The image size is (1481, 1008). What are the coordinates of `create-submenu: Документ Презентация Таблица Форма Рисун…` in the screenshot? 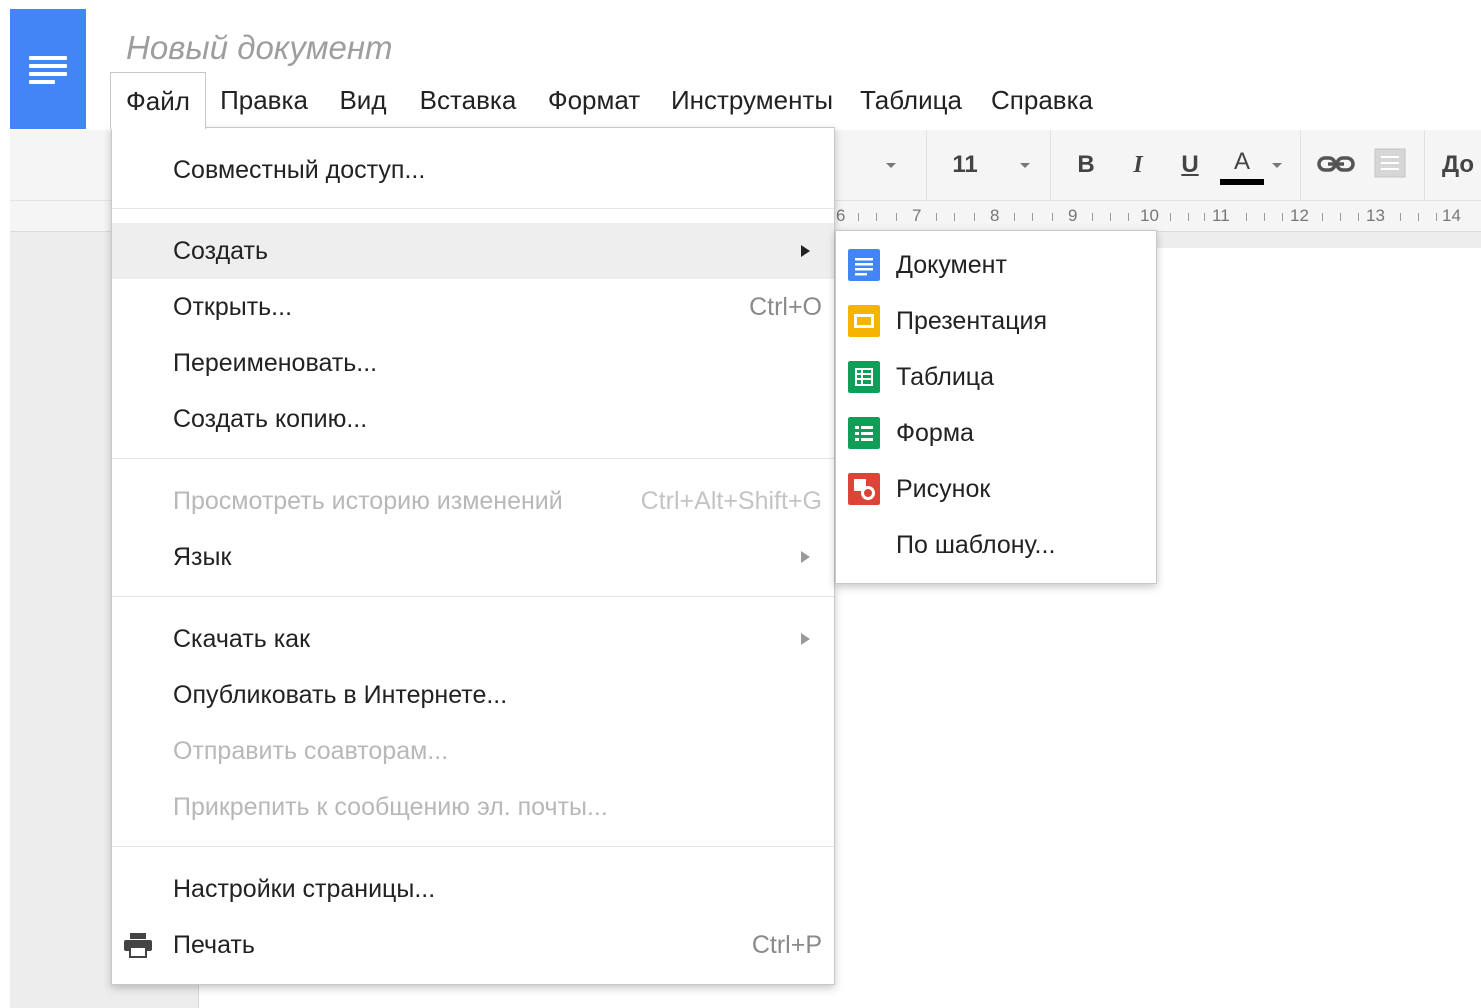 It's located at (996, 407).